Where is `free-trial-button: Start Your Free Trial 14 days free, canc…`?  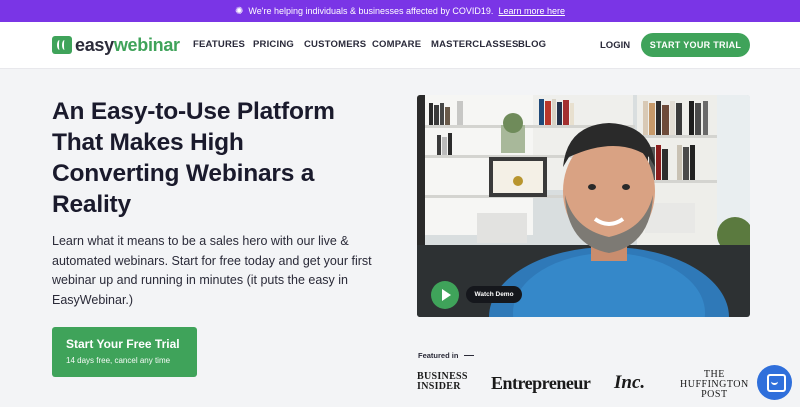
free-trial-button: Start Your Free Trial 14 days free, canc… is located at coordinates (124, 352).